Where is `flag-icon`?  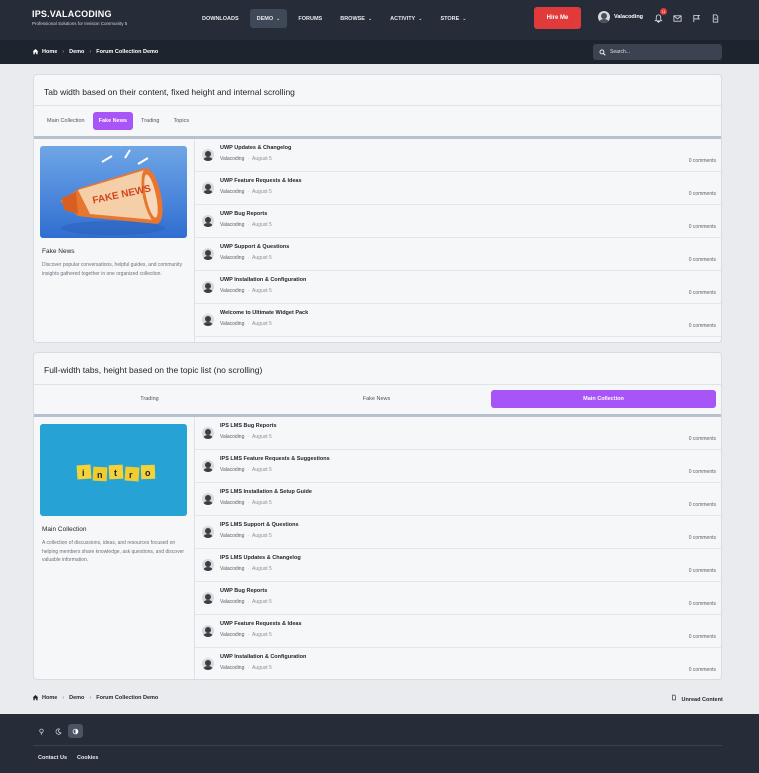 flag-icon is located at coordinates (696, 18).